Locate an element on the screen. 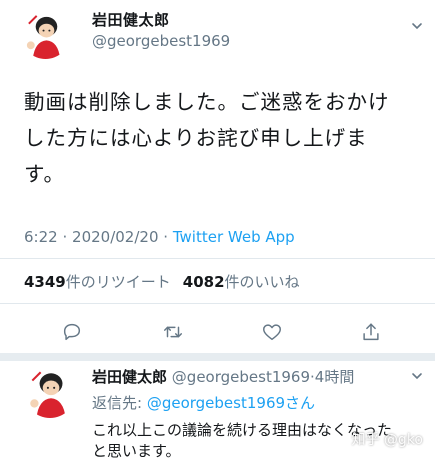 The height and width of the screenshot is (462, 435). avatar-illustration is located at coordinates (45, 34).